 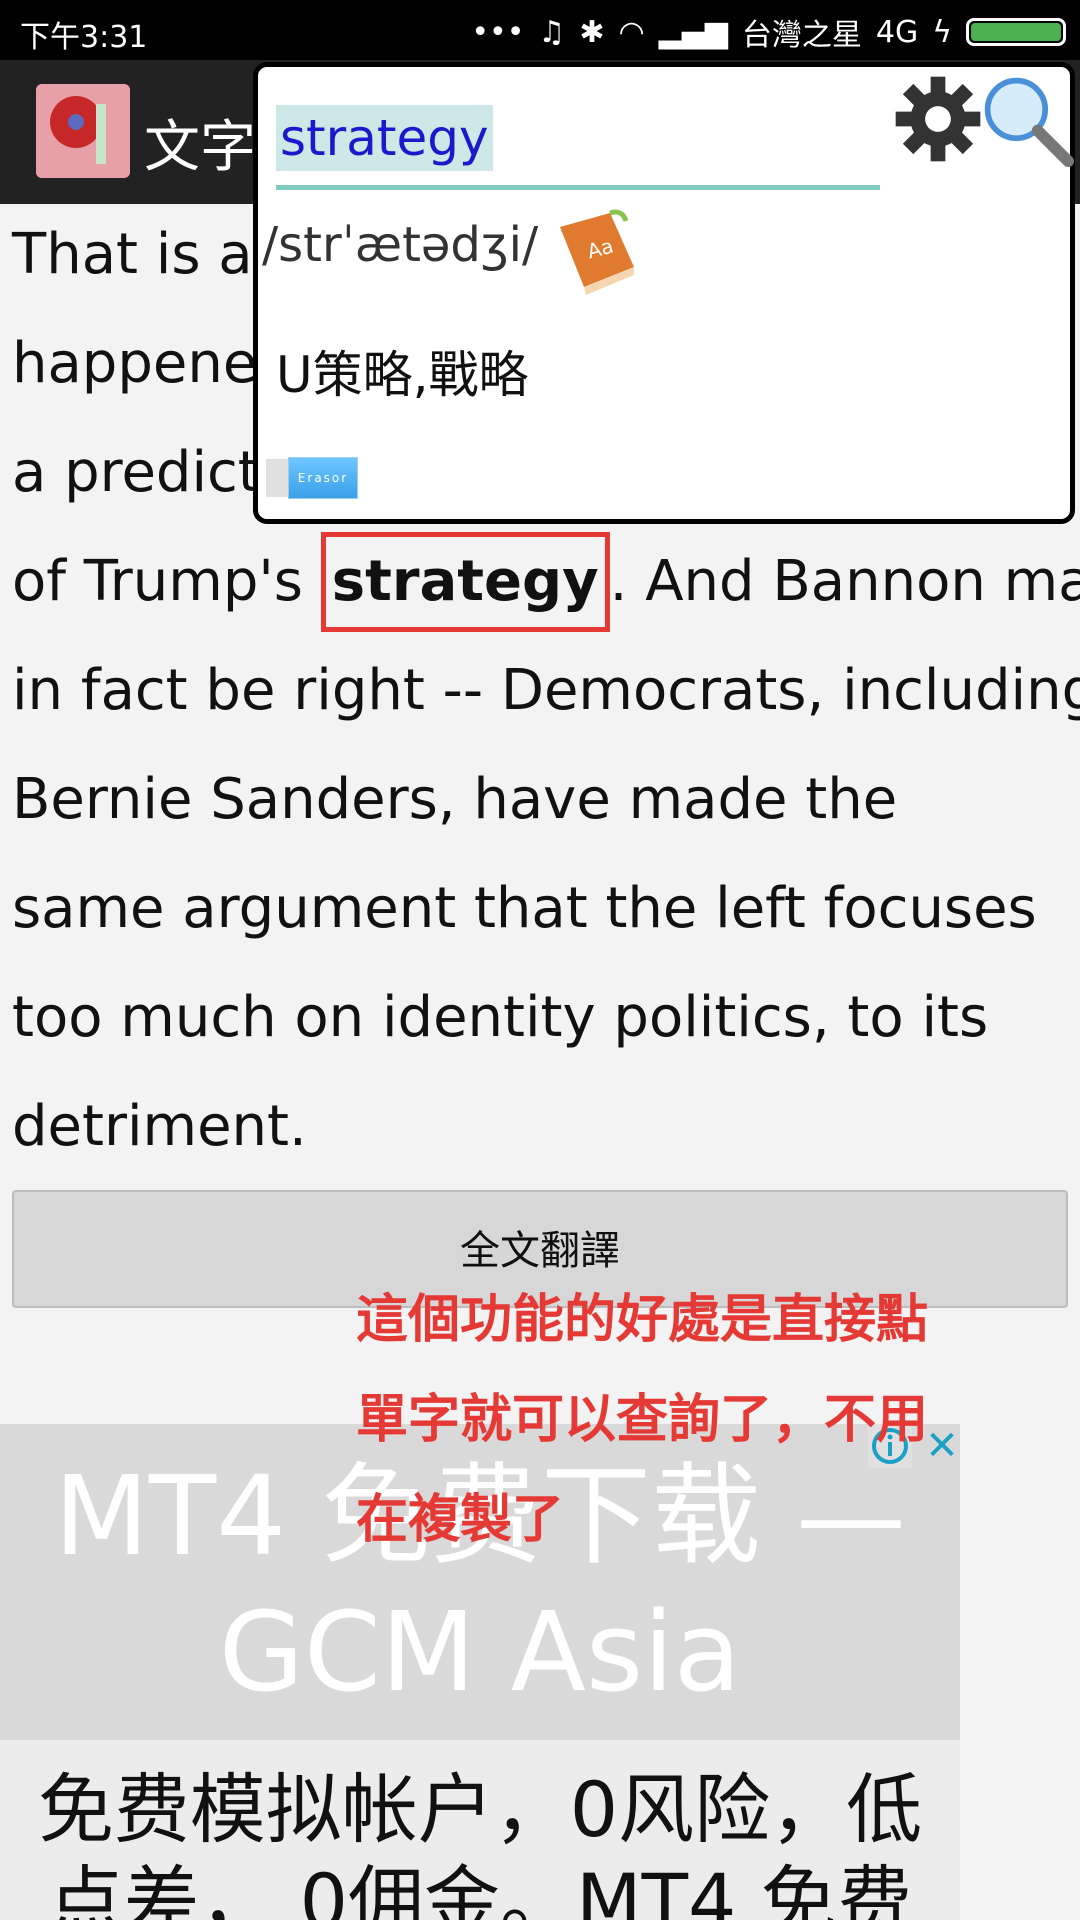 I want to click on headphones-icon: ♫, so click(x=552, y=32).